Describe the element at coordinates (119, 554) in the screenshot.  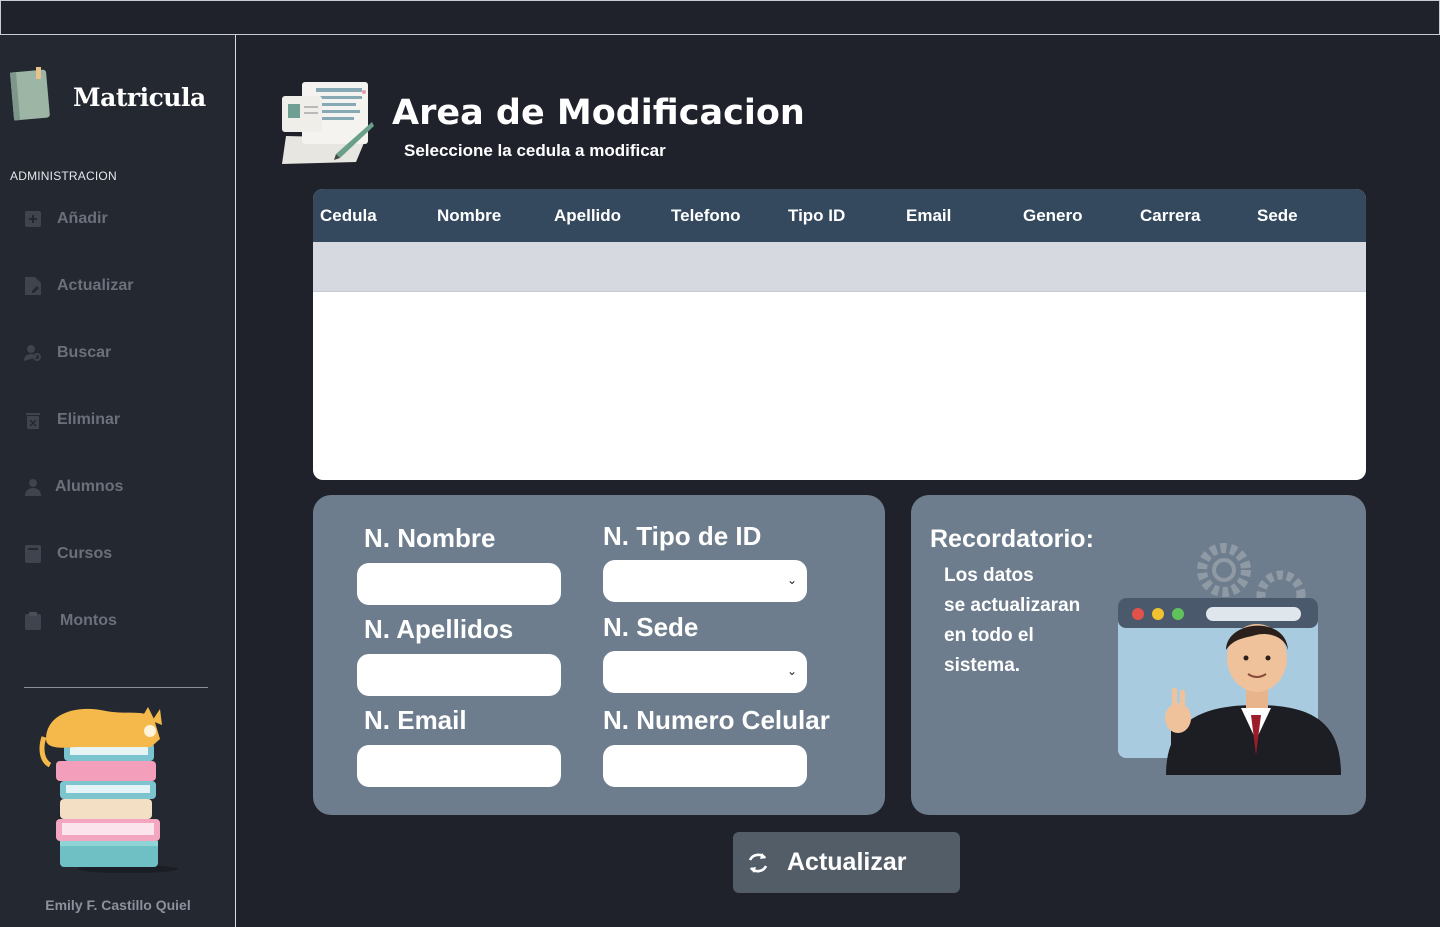
I see `sidebar-item-cursos: Cursos` at that location.